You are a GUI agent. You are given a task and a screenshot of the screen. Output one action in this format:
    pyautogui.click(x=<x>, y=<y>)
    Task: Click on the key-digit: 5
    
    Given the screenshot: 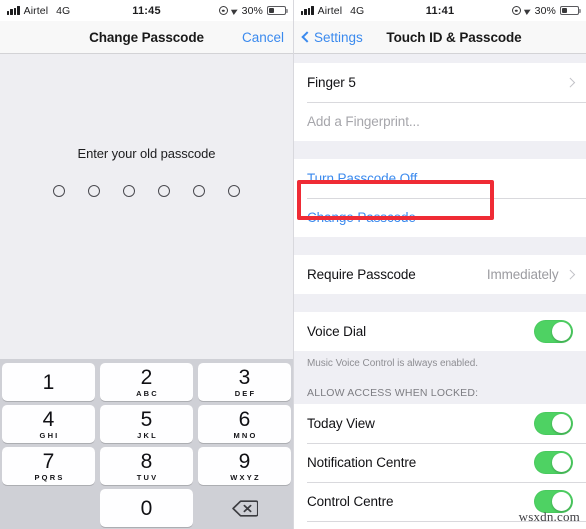 What is the action you would take?
    pyautogui.click(x=146, y=419)
    